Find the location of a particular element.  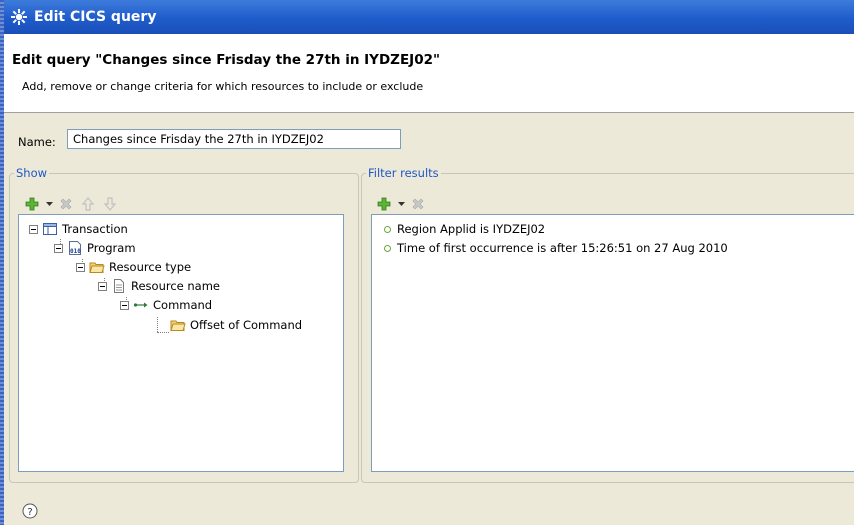

tree-node-command: Command is located at coordinates (166, 305).